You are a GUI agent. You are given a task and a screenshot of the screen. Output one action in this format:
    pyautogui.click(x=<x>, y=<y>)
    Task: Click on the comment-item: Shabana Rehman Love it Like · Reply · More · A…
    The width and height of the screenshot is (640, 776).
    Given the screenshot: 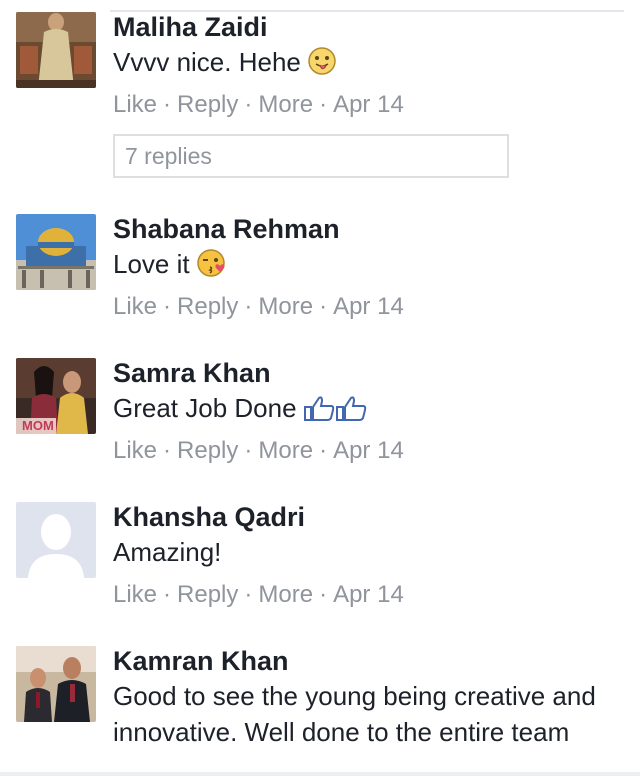 What is the action you would take?
    pyautogui.click(x=320, y=274)
    